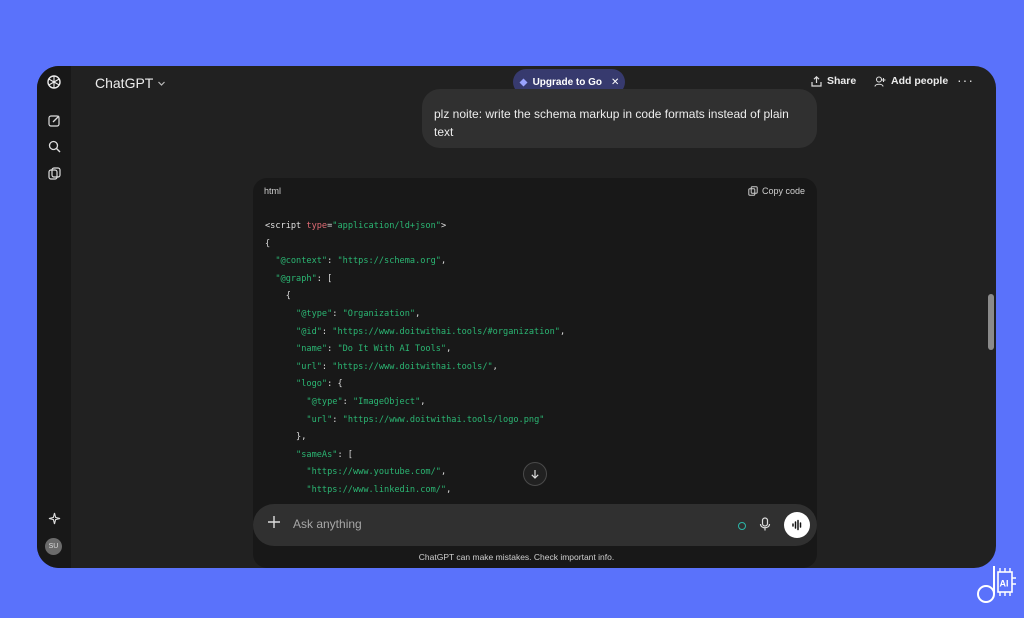  I want to click on voice-mode-button, so click(797, 525).